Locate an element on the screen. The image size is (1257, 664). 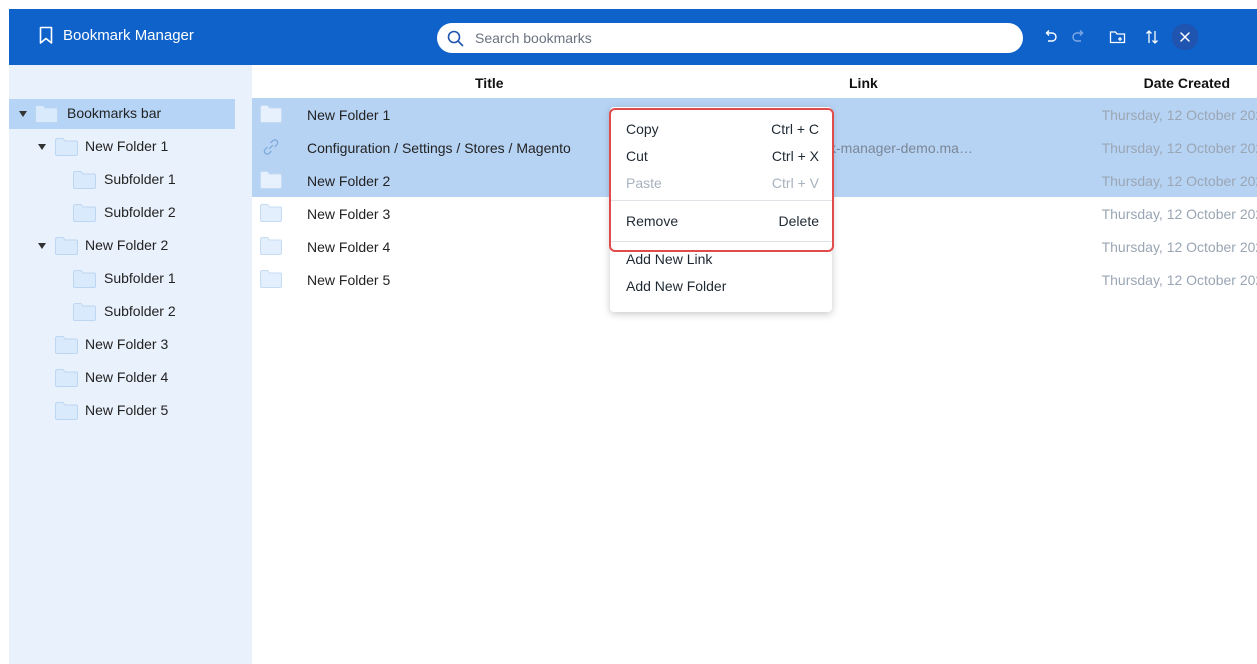
column-header-date: Date Created is located at coordinates (1187, 83).